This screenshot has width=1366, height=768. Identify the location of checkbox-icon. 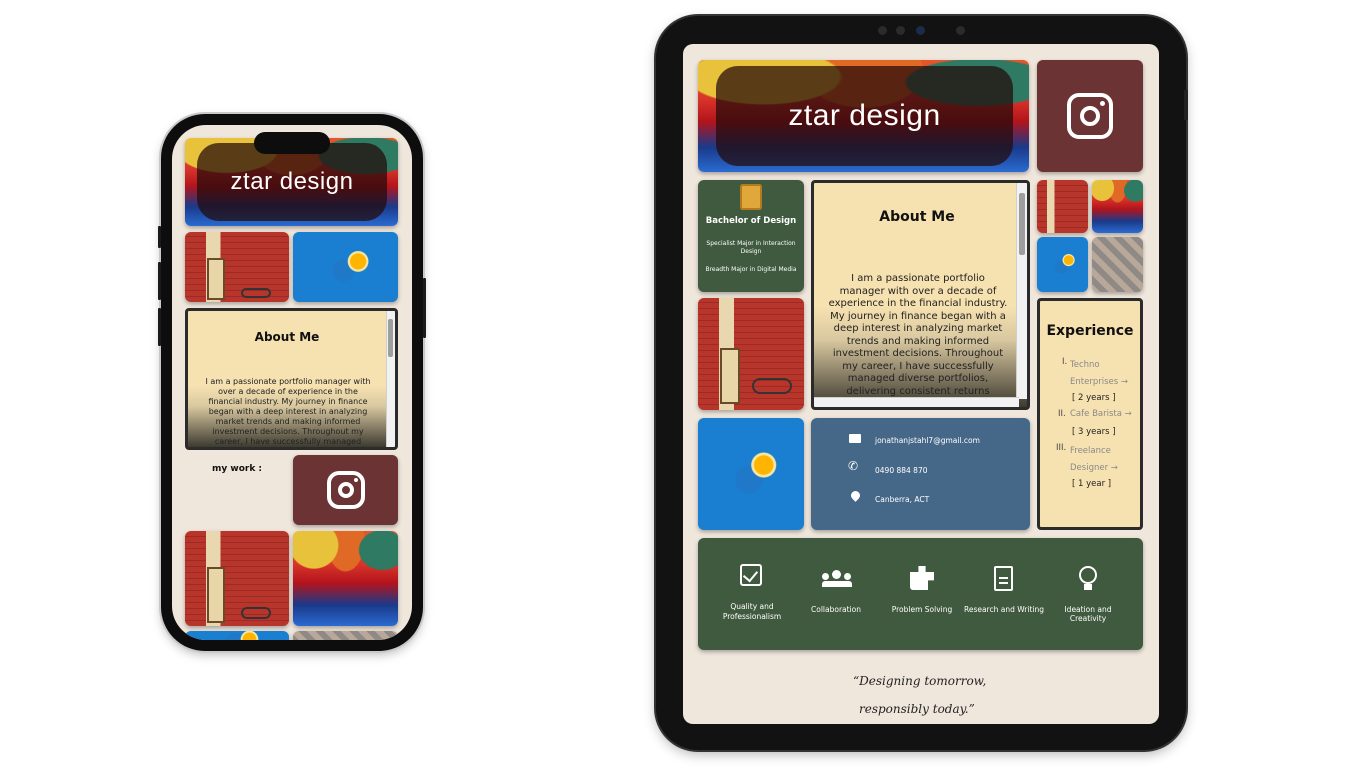
(751, 575).